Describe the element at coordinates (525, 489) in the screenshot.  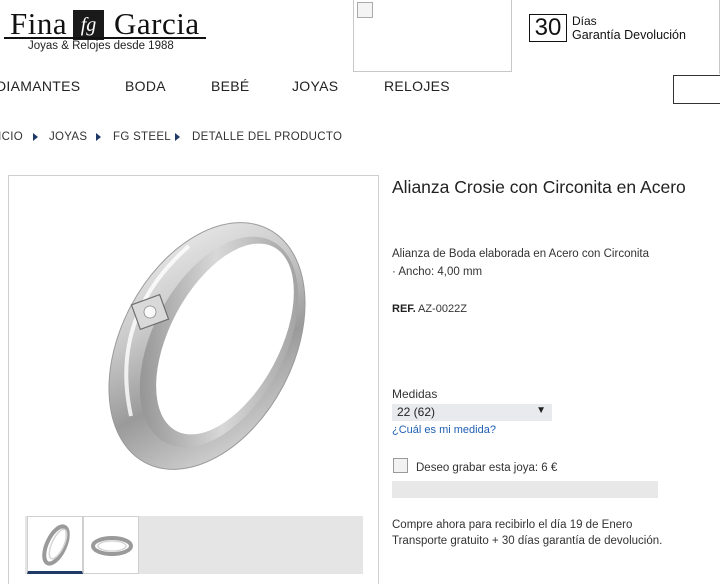
I see `engrave-text-field` at that location.